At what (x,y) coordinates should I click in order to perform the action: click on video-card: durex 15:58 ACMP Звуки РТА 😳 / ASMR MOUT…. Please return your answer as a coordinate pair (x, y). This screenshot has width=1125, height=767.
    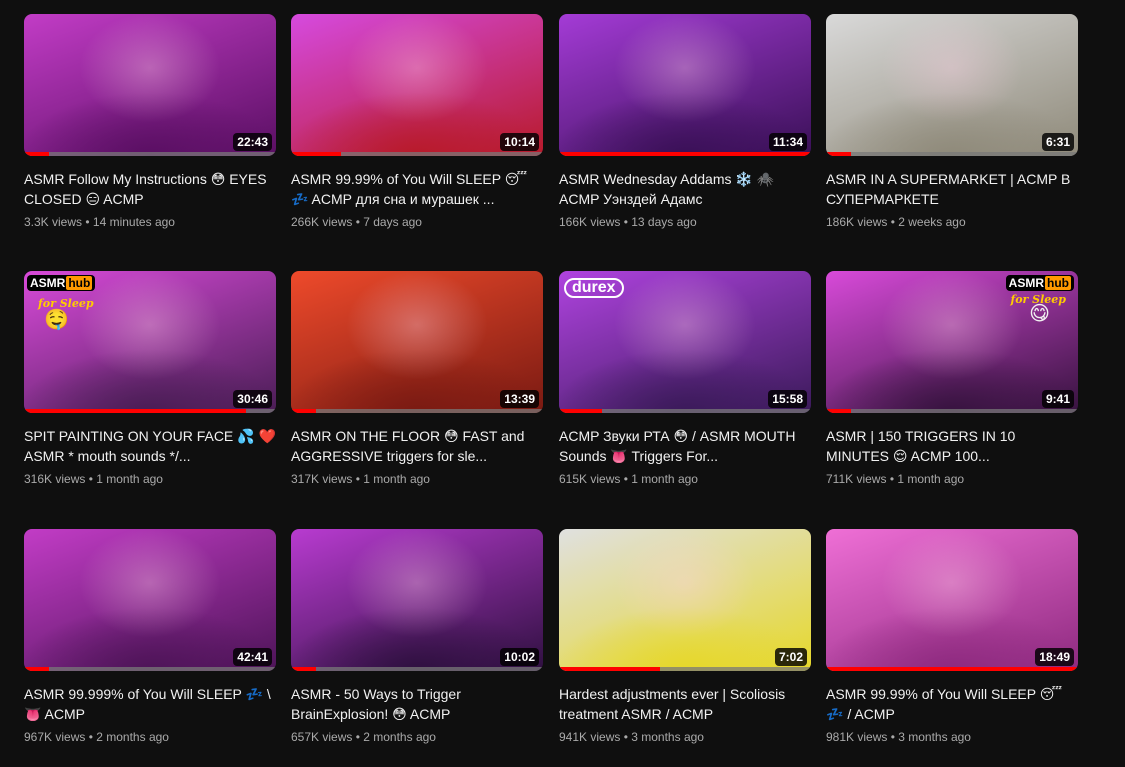
    Looking at the image, I should click on (685, 379).